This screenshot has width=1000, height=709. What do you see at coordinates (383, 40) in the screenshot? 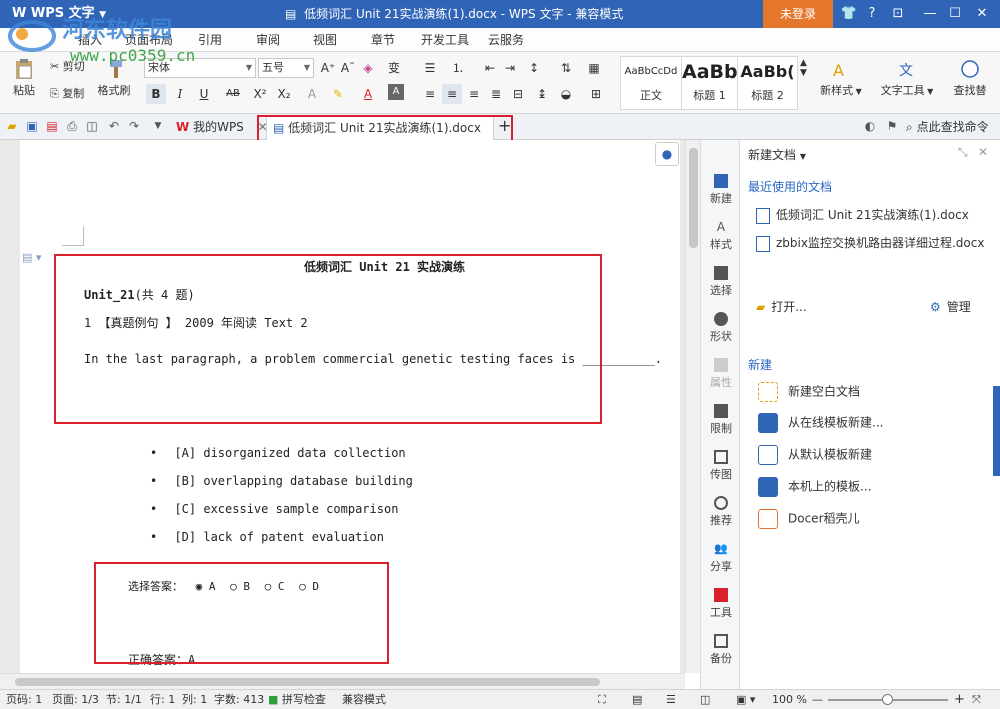
I see `tab-section: 章节` at bounding box center [383, 40].